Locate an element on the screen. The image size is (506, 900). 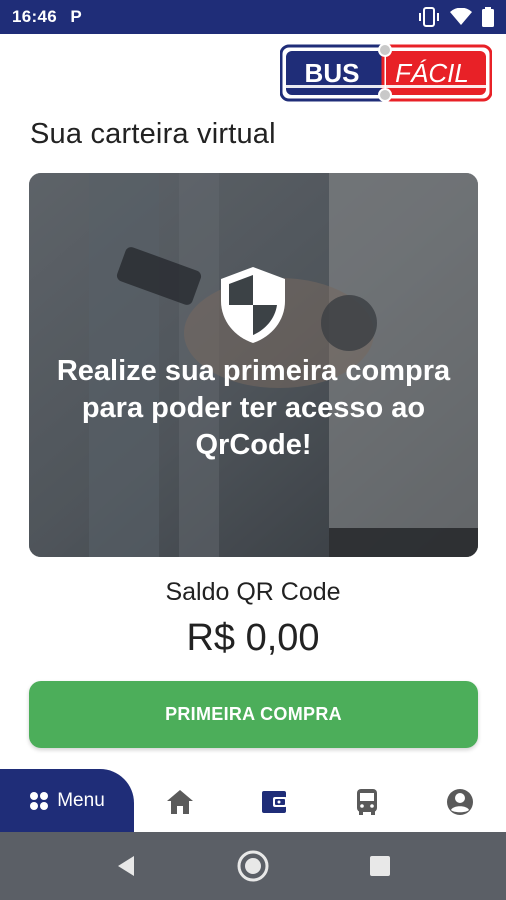
system-navigation-bar is located at coordinates (253, 866).